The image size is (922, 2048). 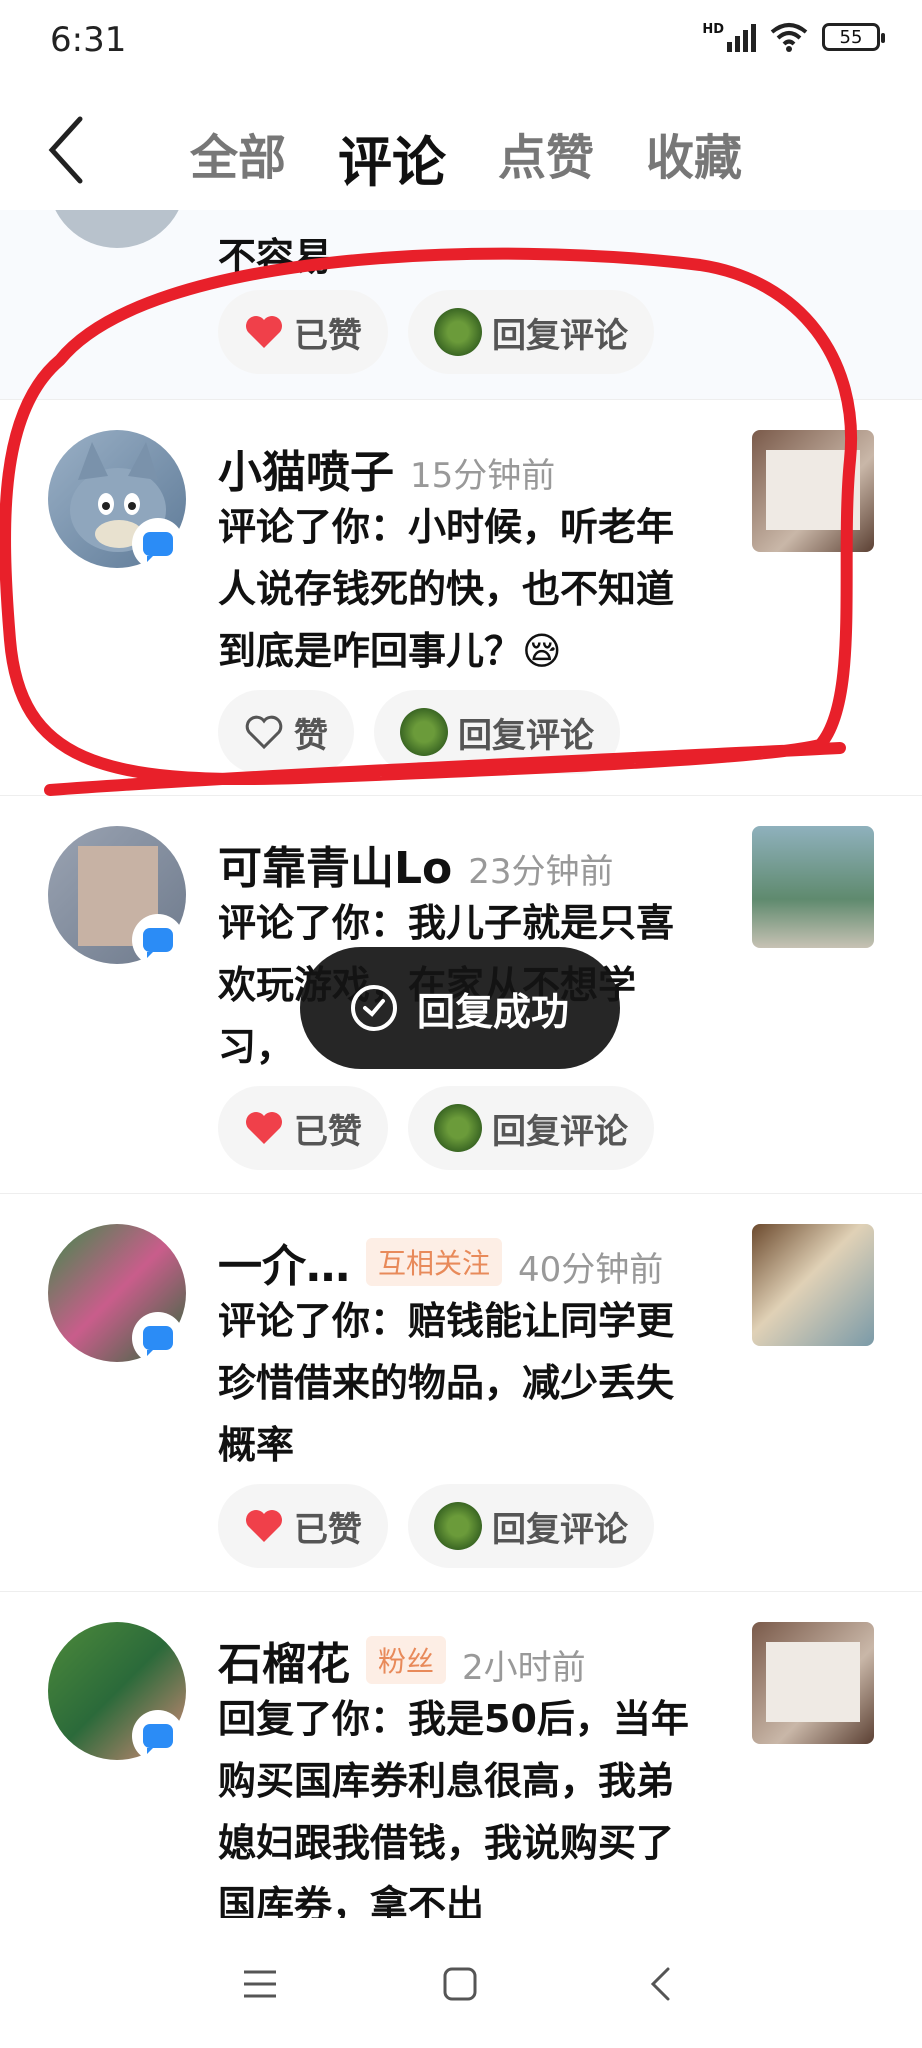 I want to click on tab-all: 全部, so click(x=238, y=157).